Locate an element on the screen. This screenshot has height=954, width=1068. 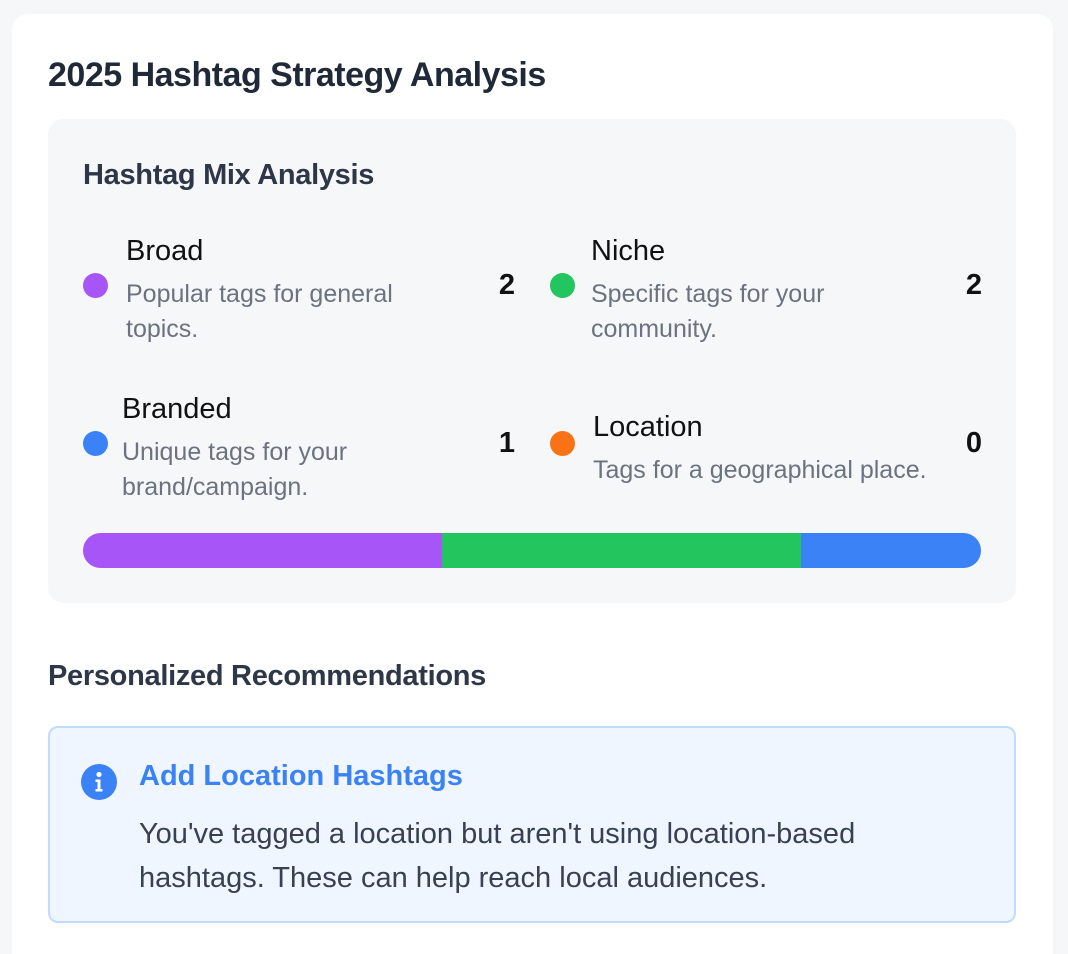
category-count: 1 is located at coordinates (506, 443).